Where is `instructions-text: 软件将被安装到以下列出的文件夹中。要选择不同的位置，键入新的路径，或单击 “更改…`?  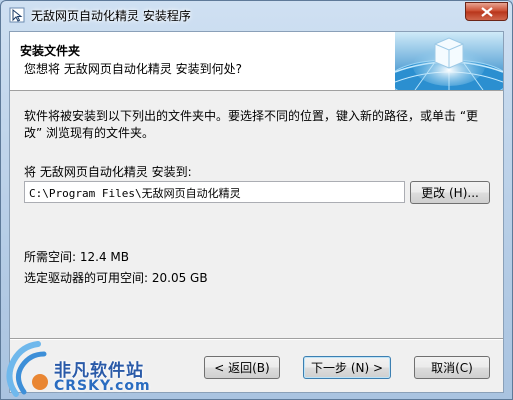 instructions-text: 软件将被安装到以下列出的文件夹中。要选择不同的位置，键入新的路径，或单击 “更改… is located at coordinates (251, 124).